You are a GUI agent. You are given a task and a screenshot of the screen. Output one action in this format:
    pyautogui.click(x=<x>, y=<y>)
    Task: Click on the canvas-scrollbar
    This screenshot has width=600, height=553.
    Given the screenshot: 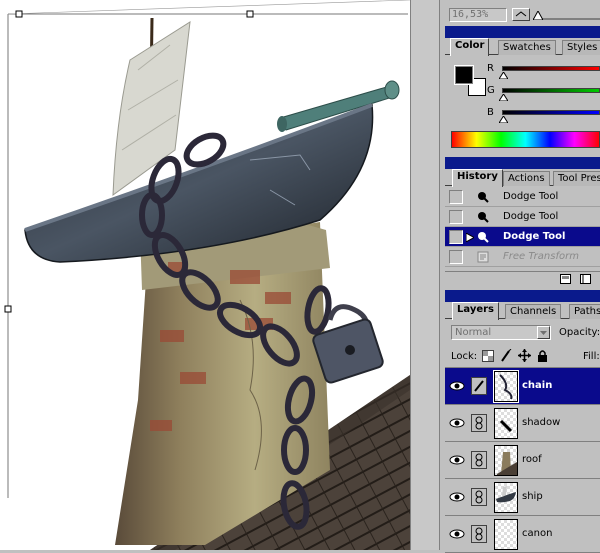 What is the action you would take?
    pyautogui.click(x=425, y=275)
    